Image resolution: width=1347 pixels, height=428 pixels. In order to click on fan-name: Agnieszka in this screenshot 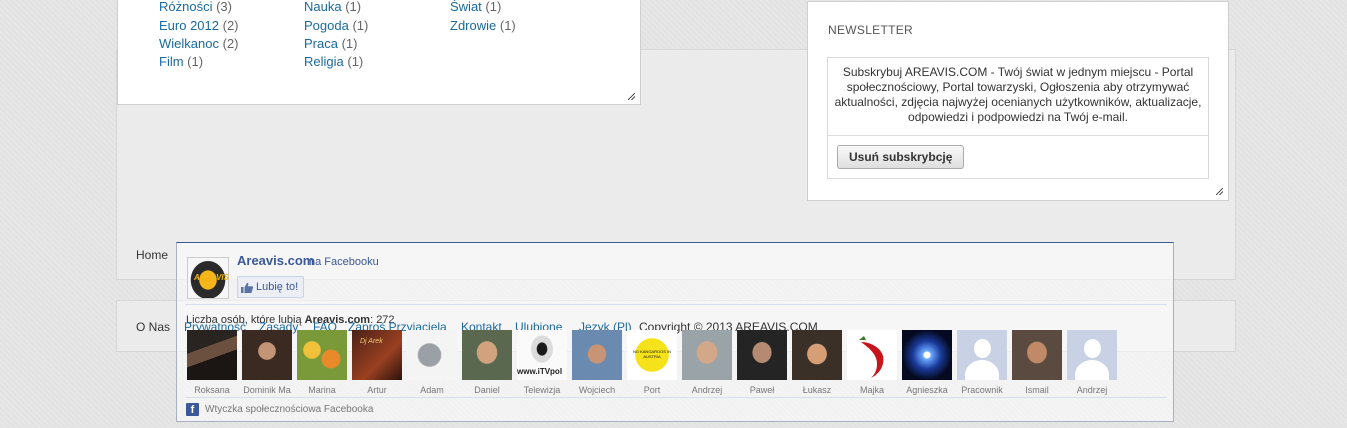, I will do `click(927, 390)`.